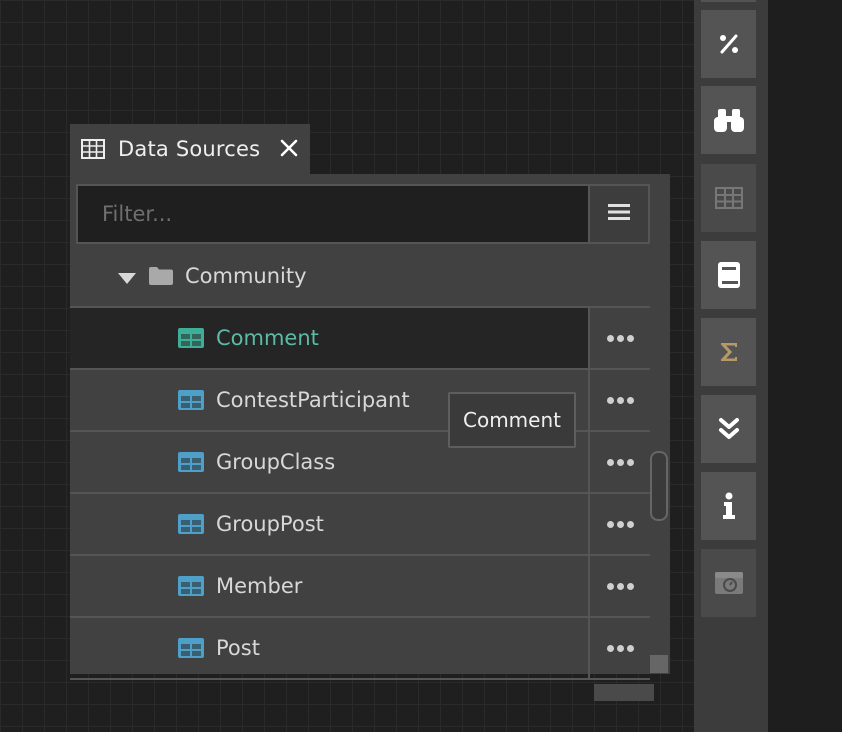 This screenshot has height=732, width=842. Describe the element at coordinates (127, 277) in the screenshot. I see `caret-down-icon` at that location.